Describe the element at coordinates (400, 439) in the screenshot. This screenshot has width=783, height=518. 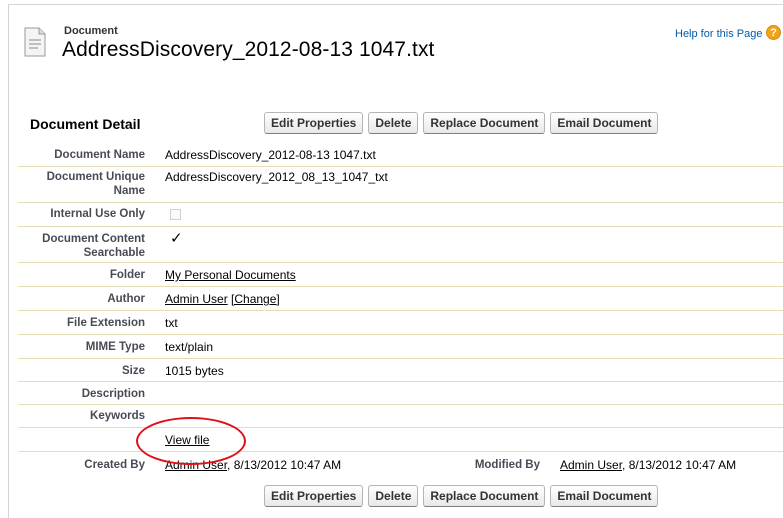
I see `row-view-file: View file` at that location.